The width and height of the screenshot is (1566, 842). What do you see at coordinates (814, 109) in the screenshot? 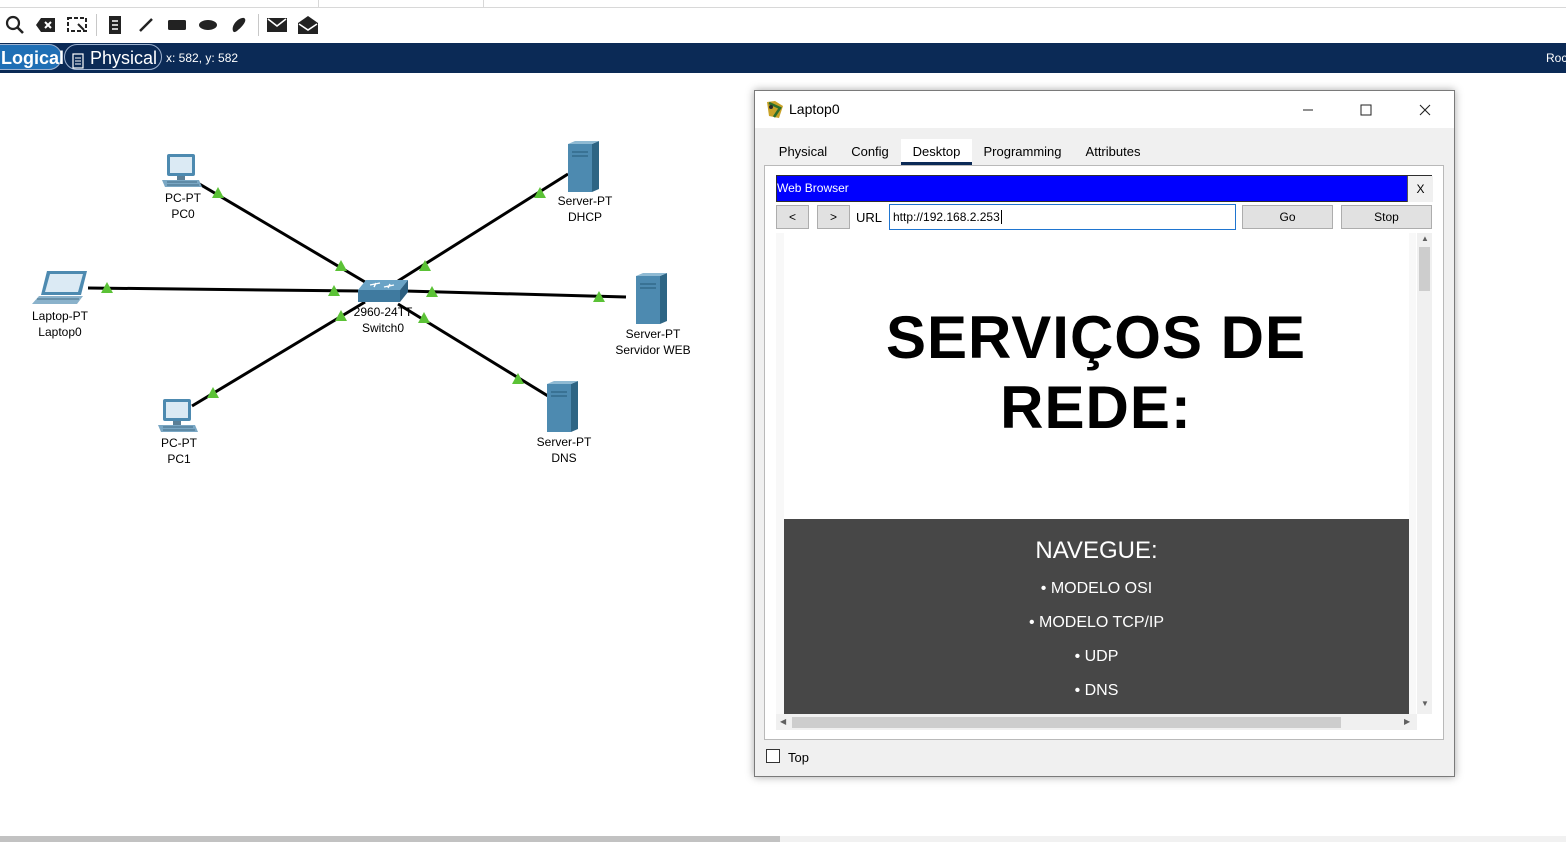
I see `dialog-title: Laptop0` at bounding box center [814, 109].